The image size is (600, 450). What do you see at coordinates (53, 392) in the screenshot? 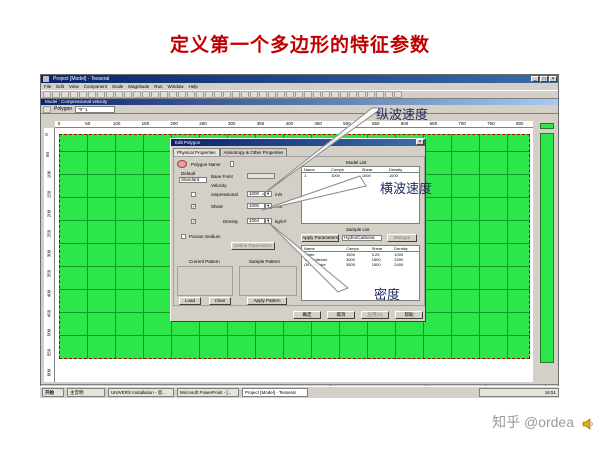
I see `start-button: 开始` at bounding box center [53, 392].